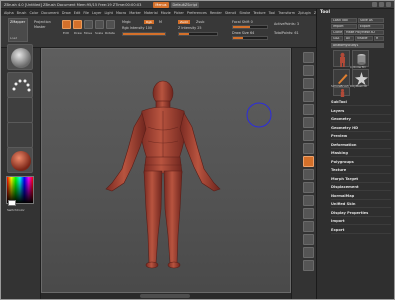  I want to click on rgb-toggle: Rgb, so click(149, 22).